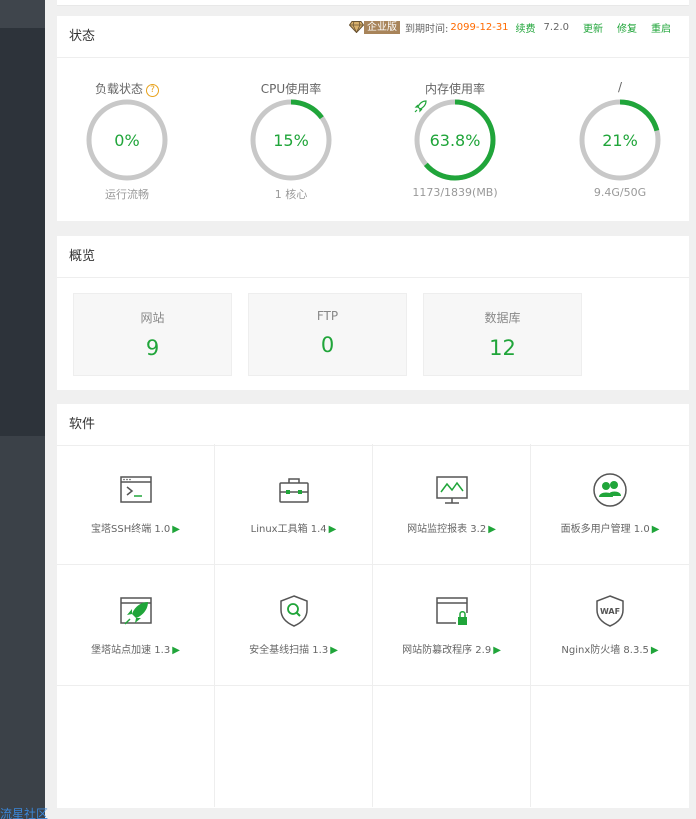 This screenshot has width=696, height=819. I want to click on card-value: 9, so click(152, 348).